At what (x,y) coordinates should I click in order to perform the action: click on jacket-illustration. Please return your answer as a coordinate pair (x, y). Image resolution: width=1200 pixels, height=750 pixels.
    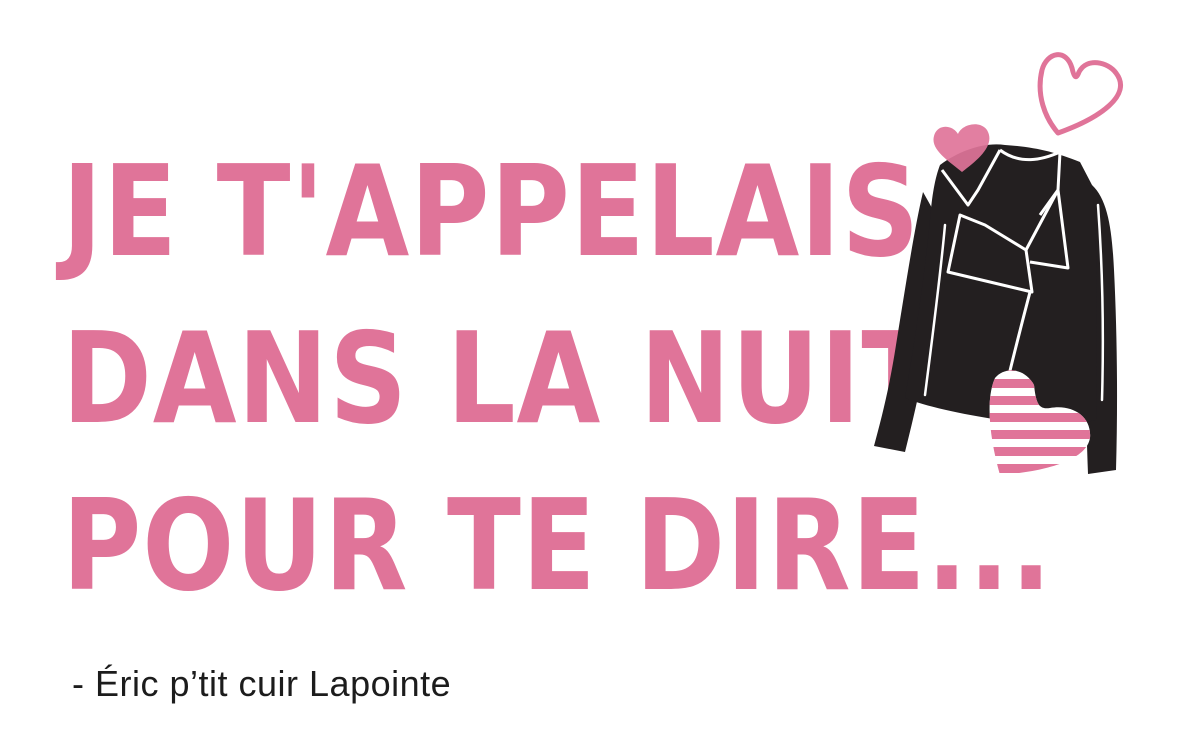
    Looking at the image, I should click on (999, 263).